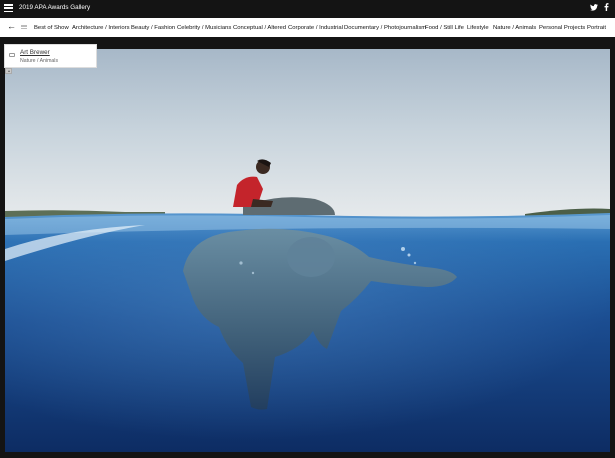  What do you see at coordinates (315, 28) in the screenshot?
I see `nav-item-corporate-industrial: Corporate / Industrial` at bounding box center [315, 28].